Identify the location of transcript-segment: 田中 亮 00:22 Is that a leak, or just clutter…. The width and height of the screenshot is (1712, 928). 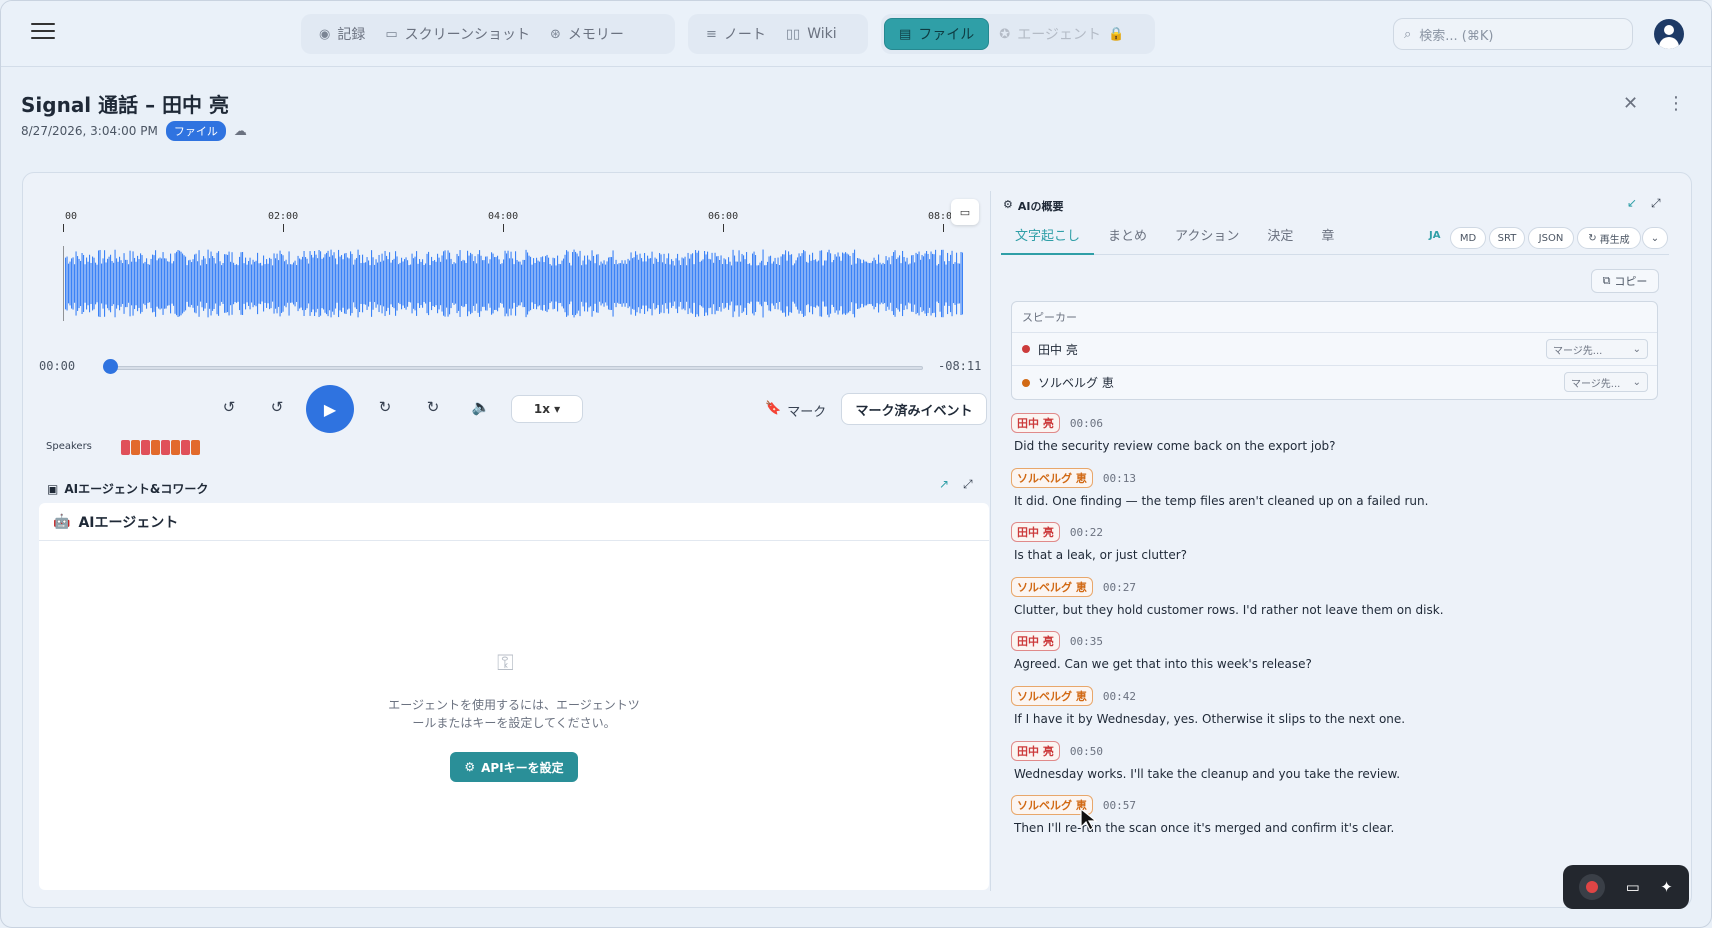
(1336, 541).